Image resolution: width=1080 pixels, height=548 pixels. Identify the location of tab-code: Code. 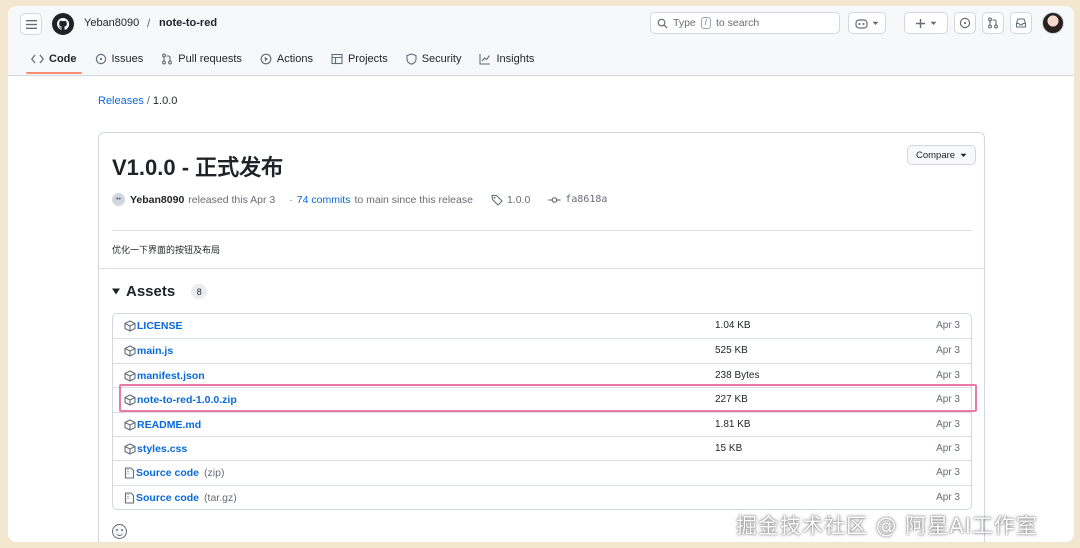
(54, 62).